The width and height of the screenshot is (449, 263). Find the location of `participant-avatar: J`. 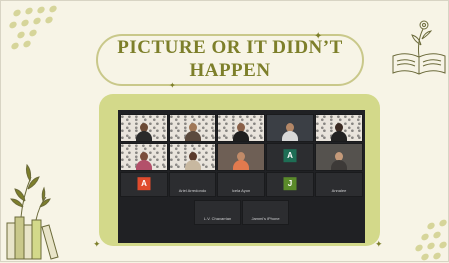

participant-avatar: J is located at coordinates (290, 183).